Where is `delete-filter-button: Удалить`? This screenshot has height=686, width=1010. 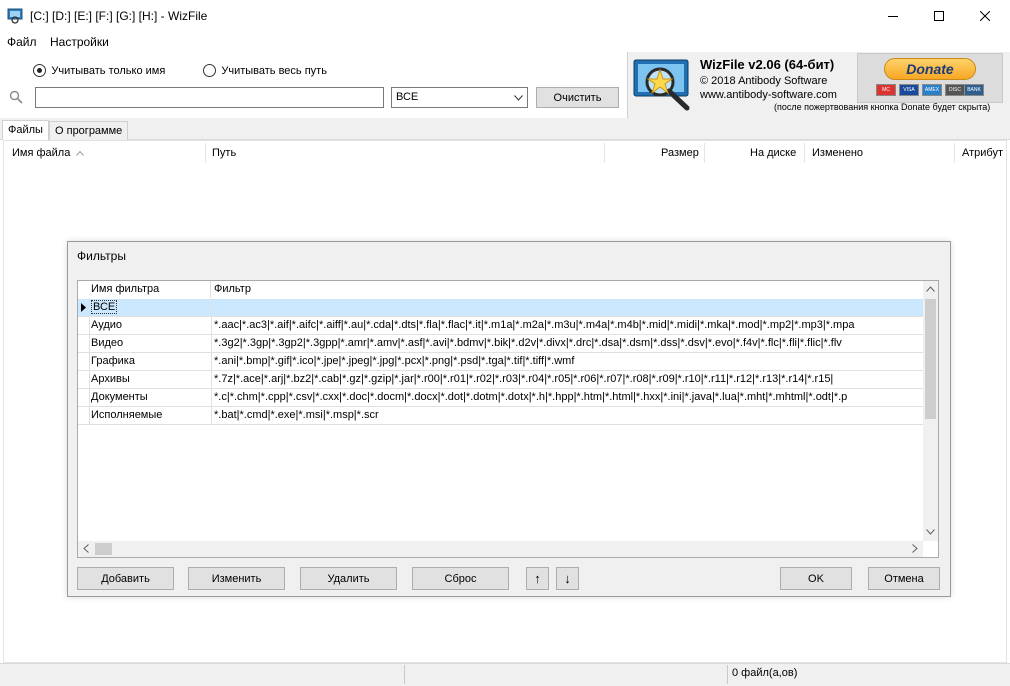
delete-filter-button: Удалить is located at coordinates (348, 578).